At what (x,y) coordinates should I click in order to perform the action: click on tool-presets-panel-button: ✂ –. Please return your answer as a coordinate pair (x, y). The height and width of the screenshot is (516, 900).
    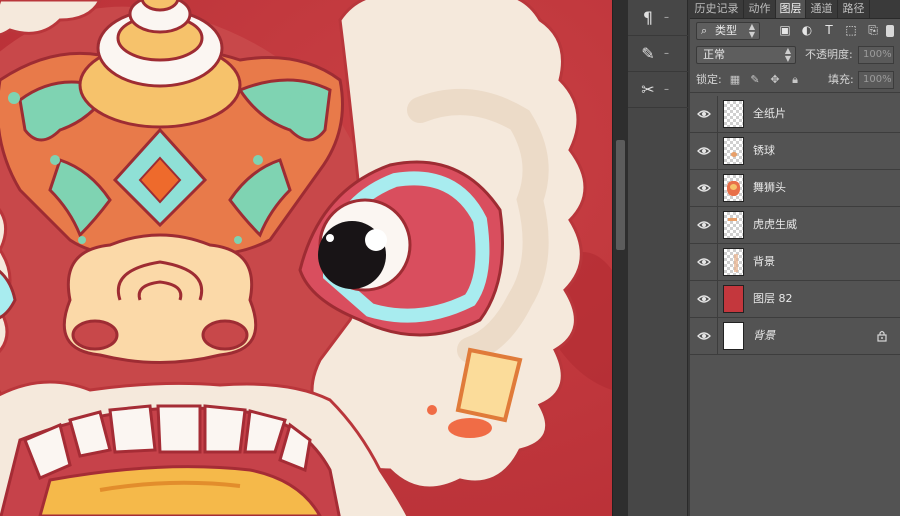
    Looking at the image, I should click on (658, 90).